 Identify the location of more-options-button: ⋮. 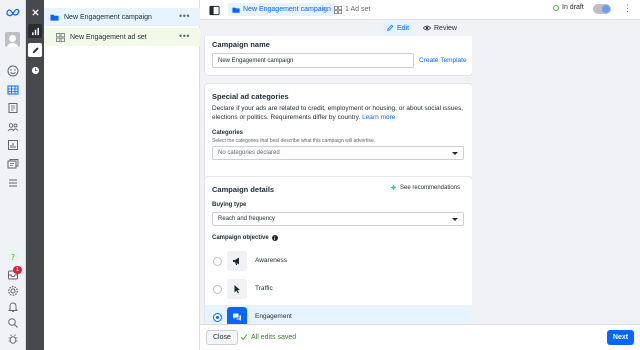
(627, 8).